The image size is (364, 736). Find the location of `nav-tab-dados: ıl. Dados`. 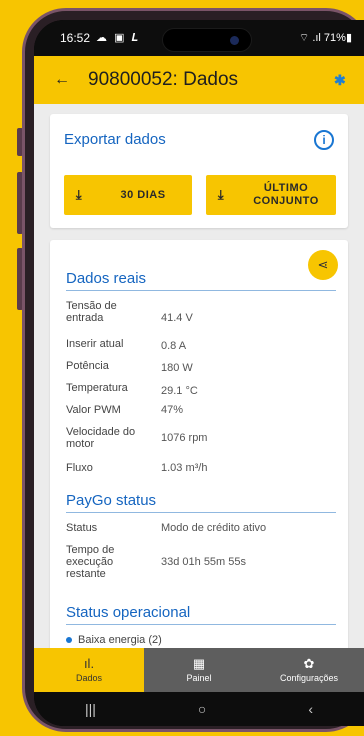

nav-tab-dados: ıl. Dados is located at coordinates (89, 670).